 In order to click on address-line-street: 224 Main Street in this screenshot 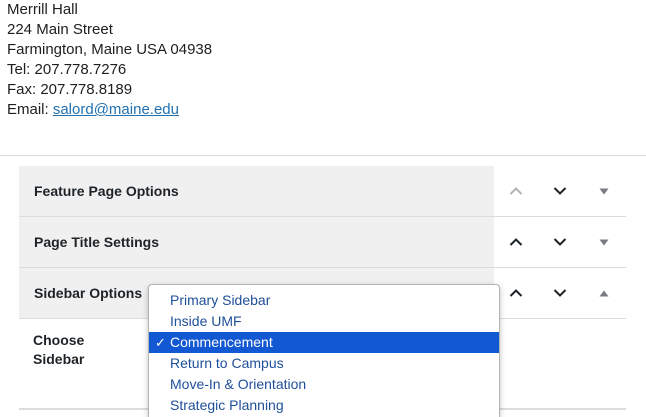, I will do `click(60, 29)`.